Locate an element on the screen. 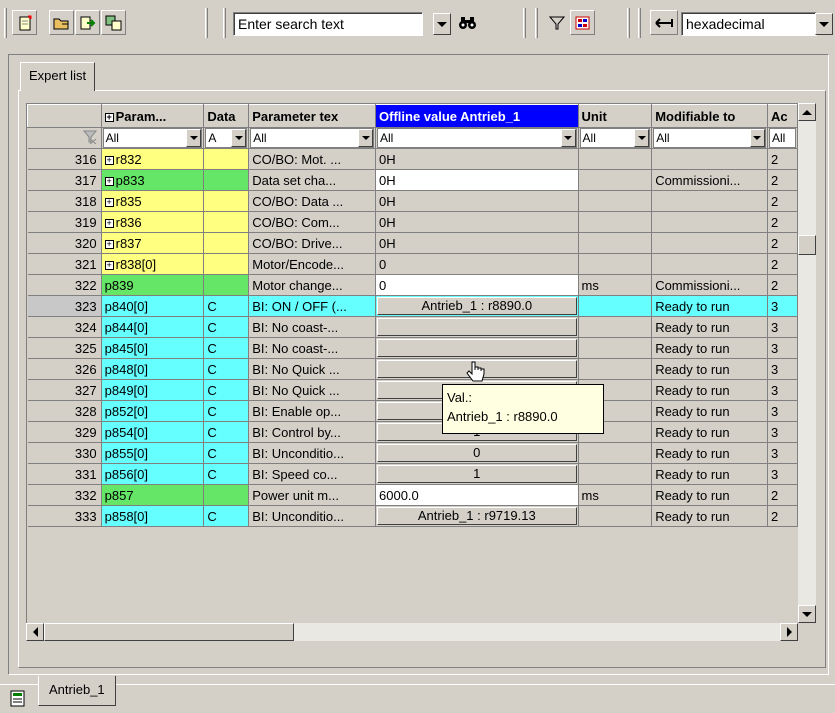 The width and height of the screenshot is (835, 713). row-number: 328 is located at coordinates (64, 411).